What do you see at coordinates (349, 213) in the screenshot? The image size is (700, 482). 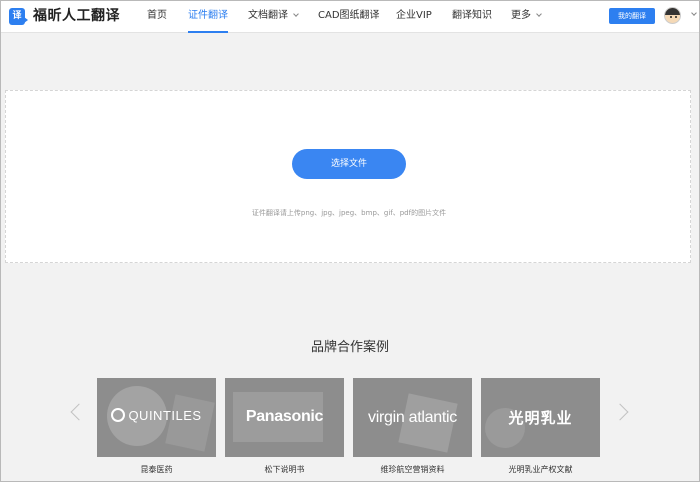 I see `upload-hint: 证件翻译请上传png、jpg、jpeg、bmp、gif、pdf的图片文件` at bounding box center [349, 213].